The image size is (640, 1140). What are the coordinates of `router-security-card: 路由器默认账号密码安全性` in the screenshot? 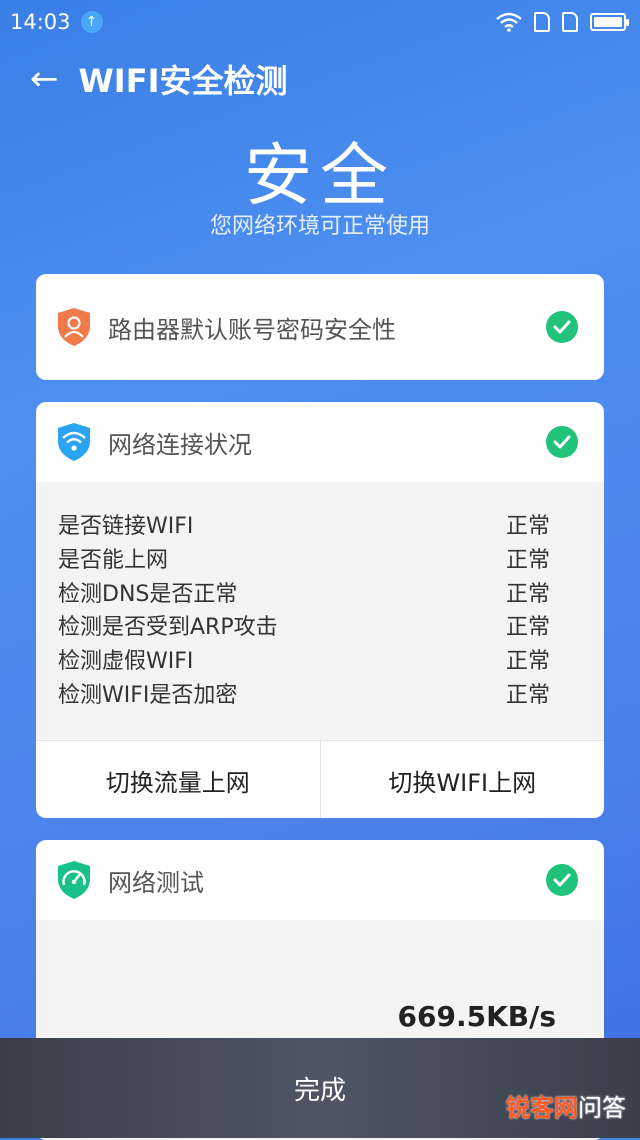 It's located at (320, 327).